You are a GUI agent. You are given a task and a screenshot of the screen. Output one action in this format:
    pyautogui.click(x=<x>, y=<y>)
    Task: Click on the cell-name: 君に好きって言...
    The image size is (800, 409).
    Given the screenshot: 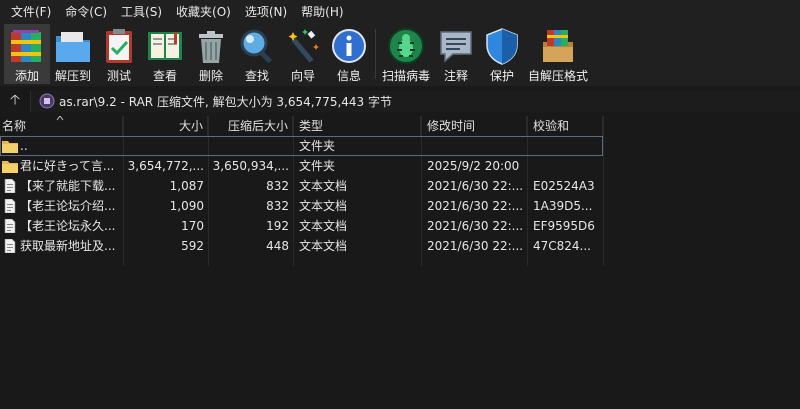 What is the action you would take?
    pyautogui.click(x=61, y=166)
    